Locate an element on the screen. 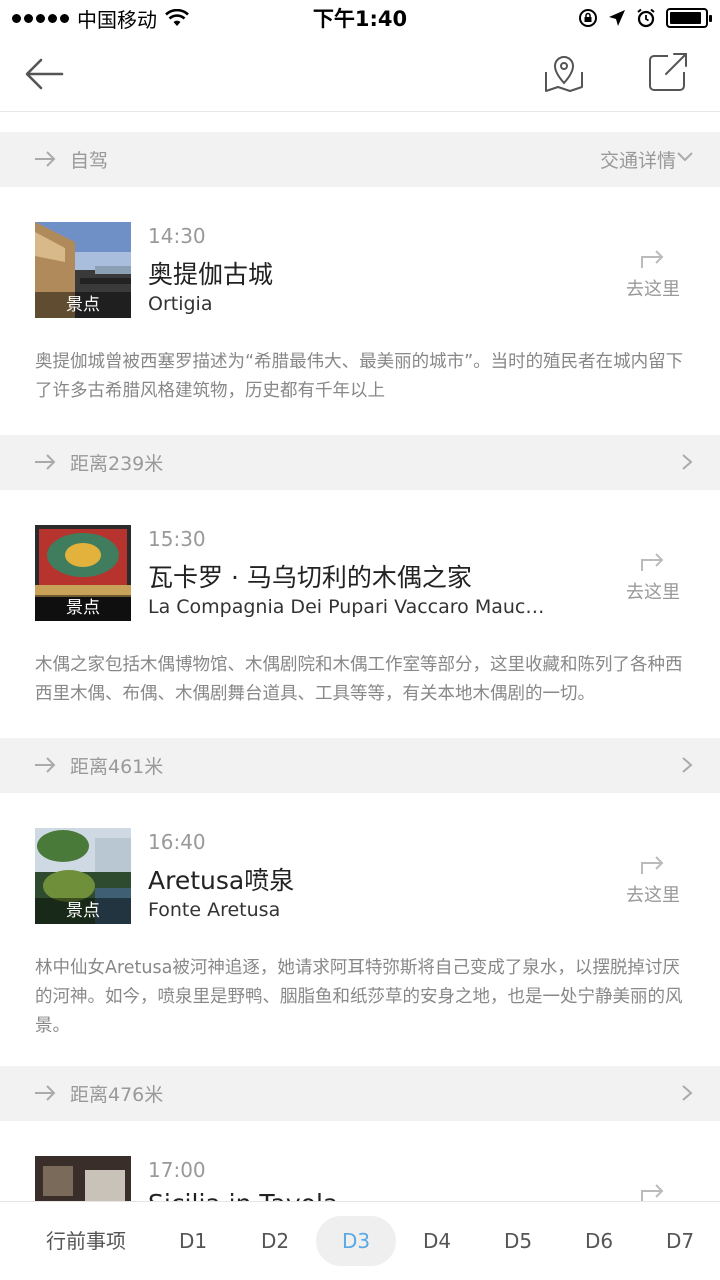 This screenshot has width=720, height=1280. share-icon is located at coordinates (668, 72).